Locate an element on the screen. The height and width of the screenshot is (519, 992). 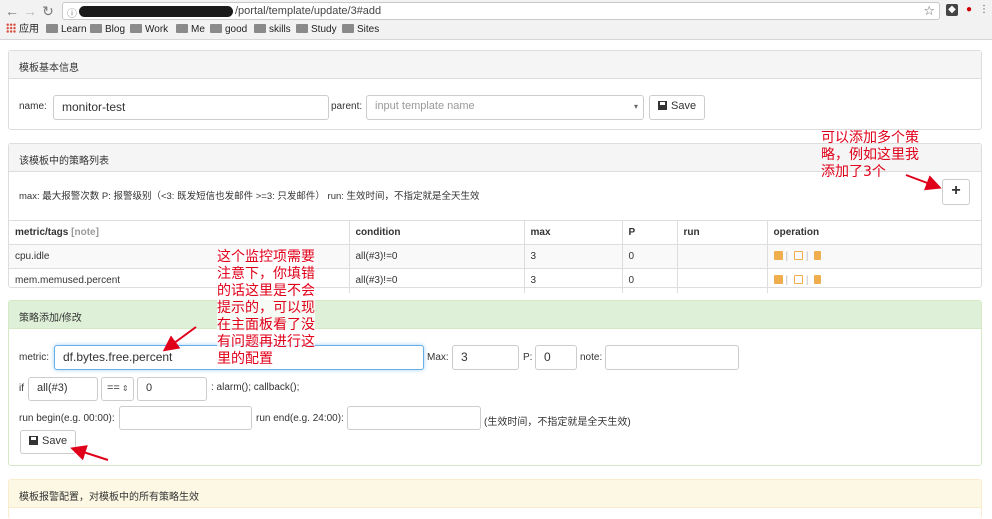
arrow-to-metric-input is located at coordinates (179, 339).